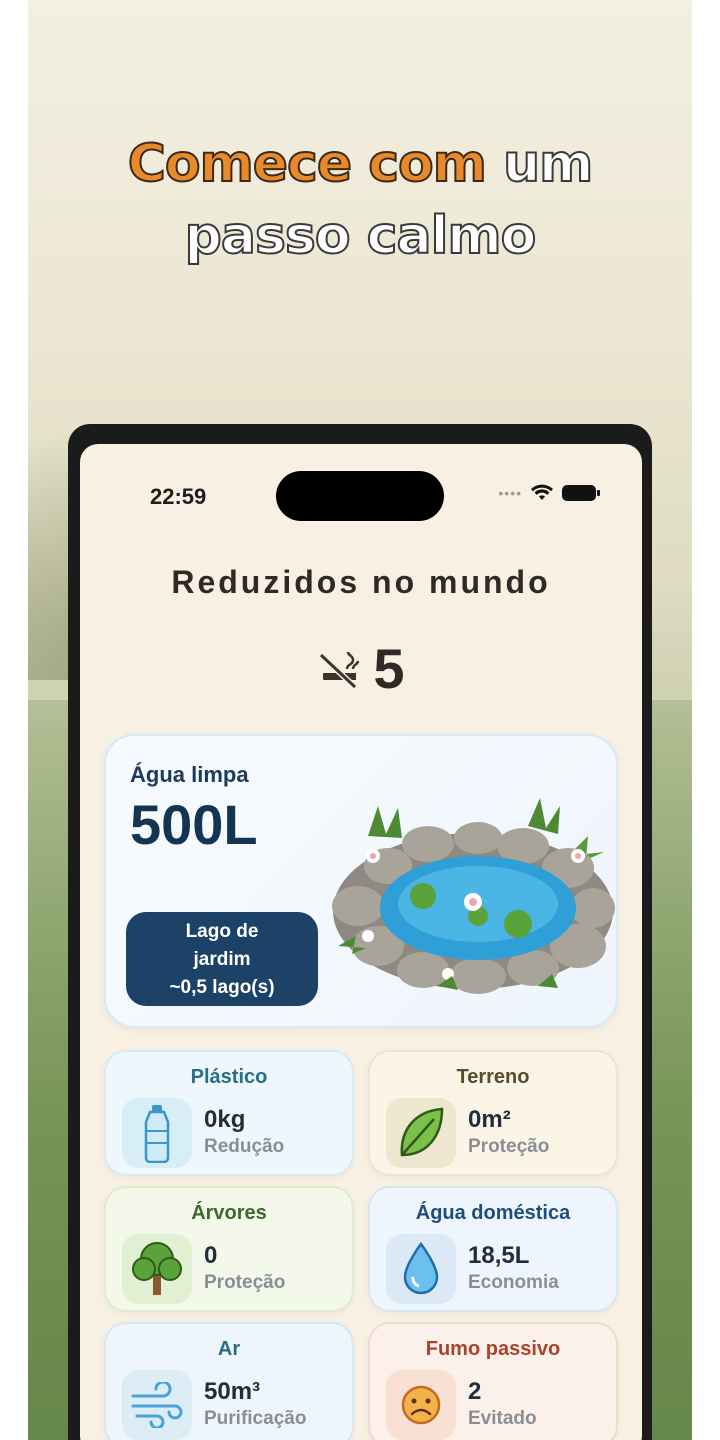 The height and width of the screenshot is (1440, 720). I want to click on tile-title: Fumo passivo, so click(493, 1349).